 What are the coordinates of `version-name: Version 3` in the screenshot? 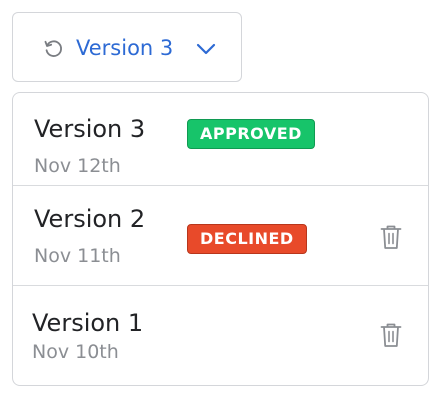 It's located at (90, 129).